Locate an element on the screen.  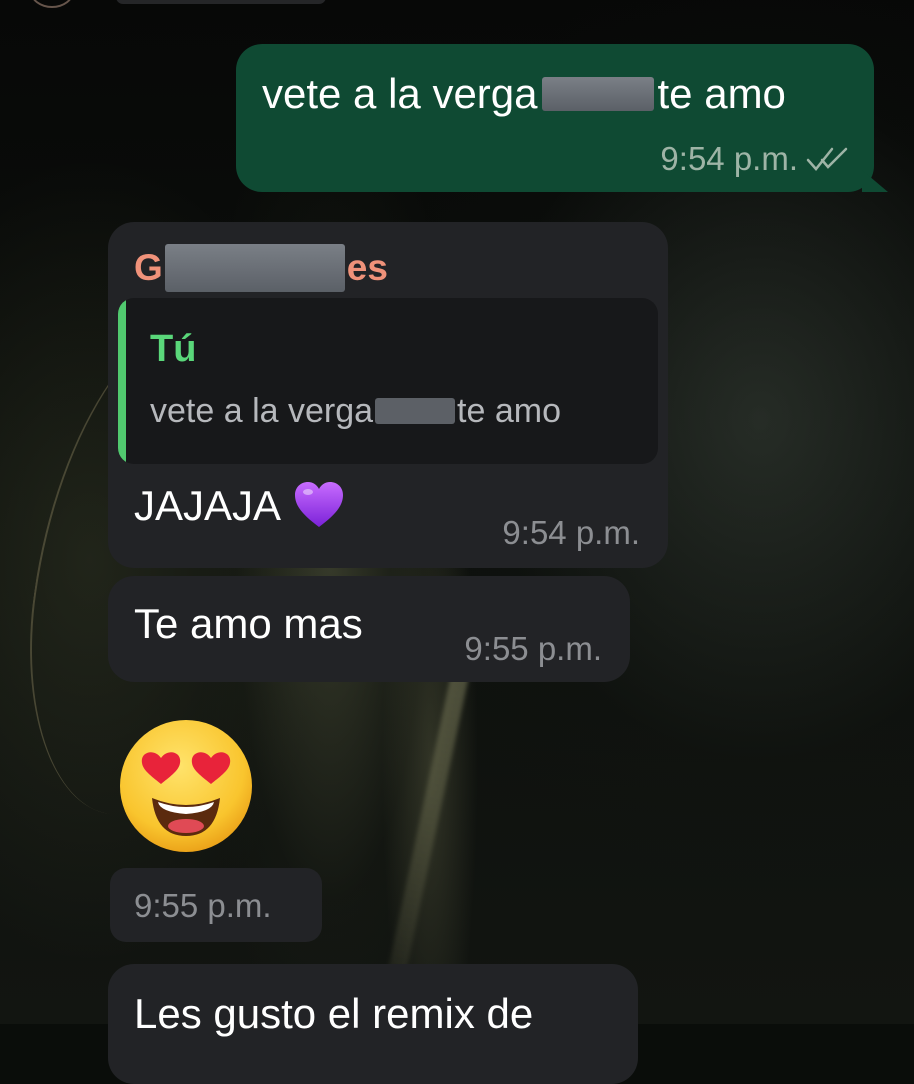
message-text-content: JAJAJA is located at coordinates (208, 505).